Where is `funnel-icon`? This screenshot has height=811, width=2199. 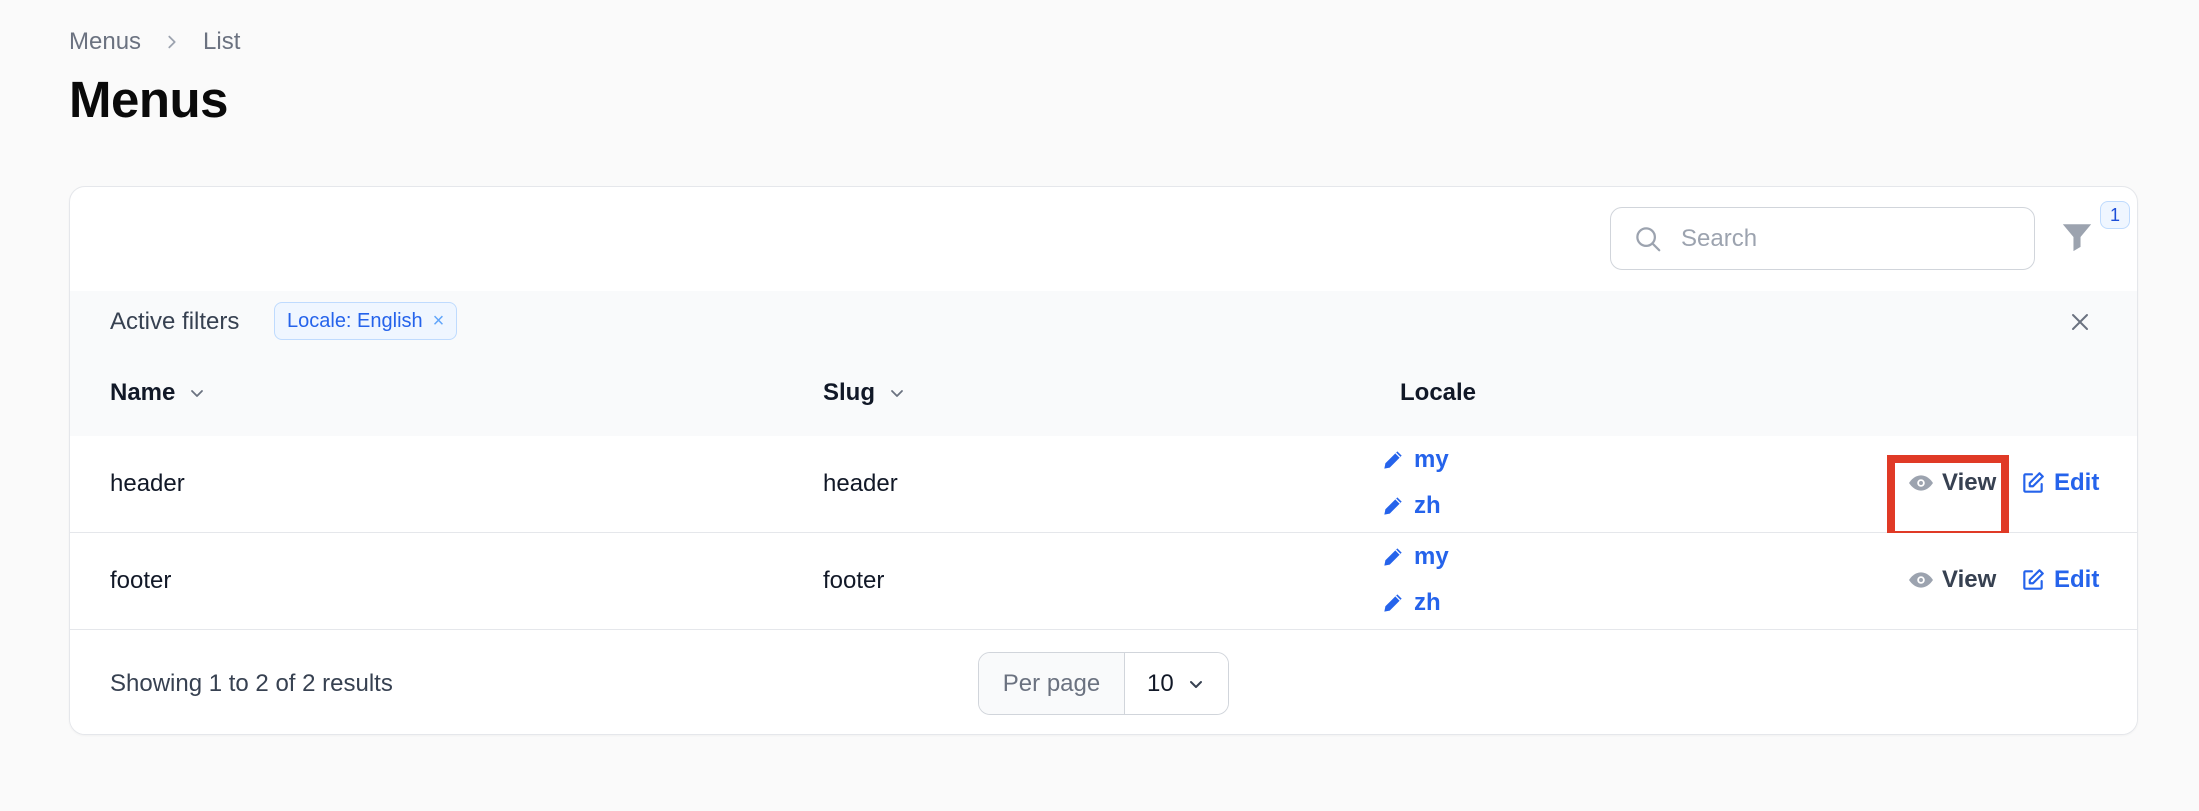 funnel-icon is located at coordinates (2077, 238).